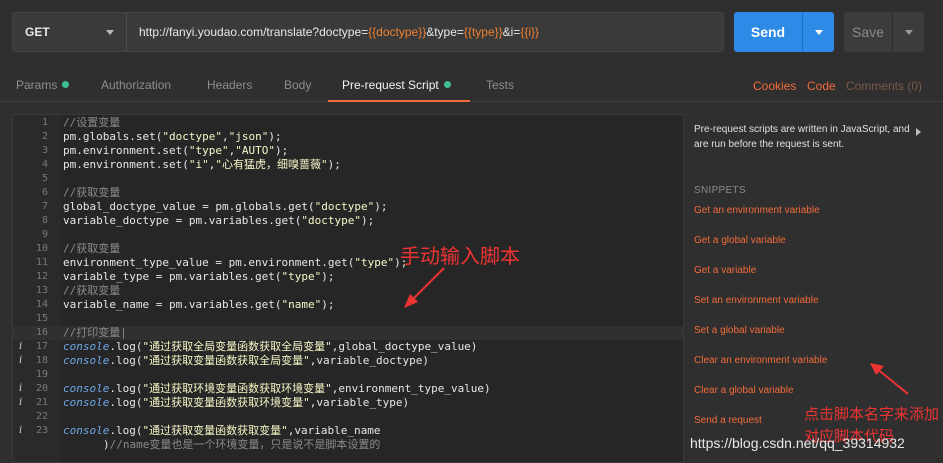  I want to click on tab-prerequest-label: Pre-request Script, so click(390, 85).